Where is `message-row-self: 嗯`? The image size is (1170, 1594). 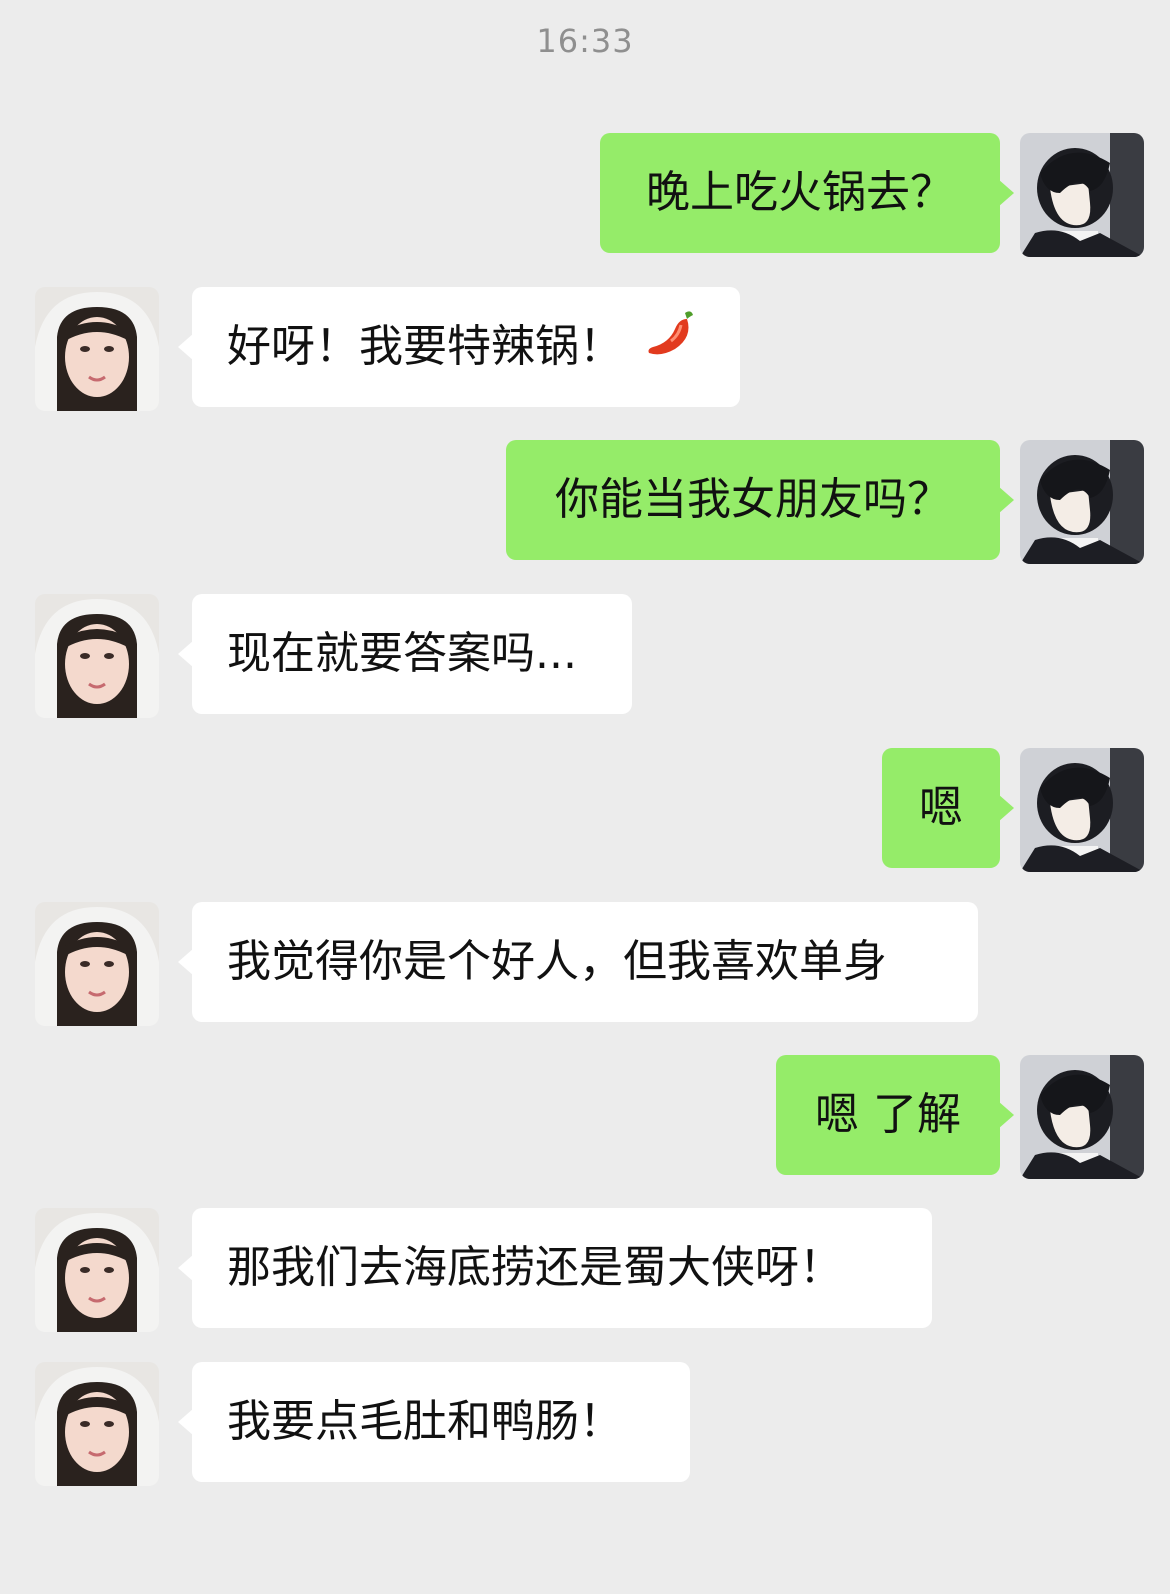 message-row-self: 嗯 is located at coordinates (585, 810).